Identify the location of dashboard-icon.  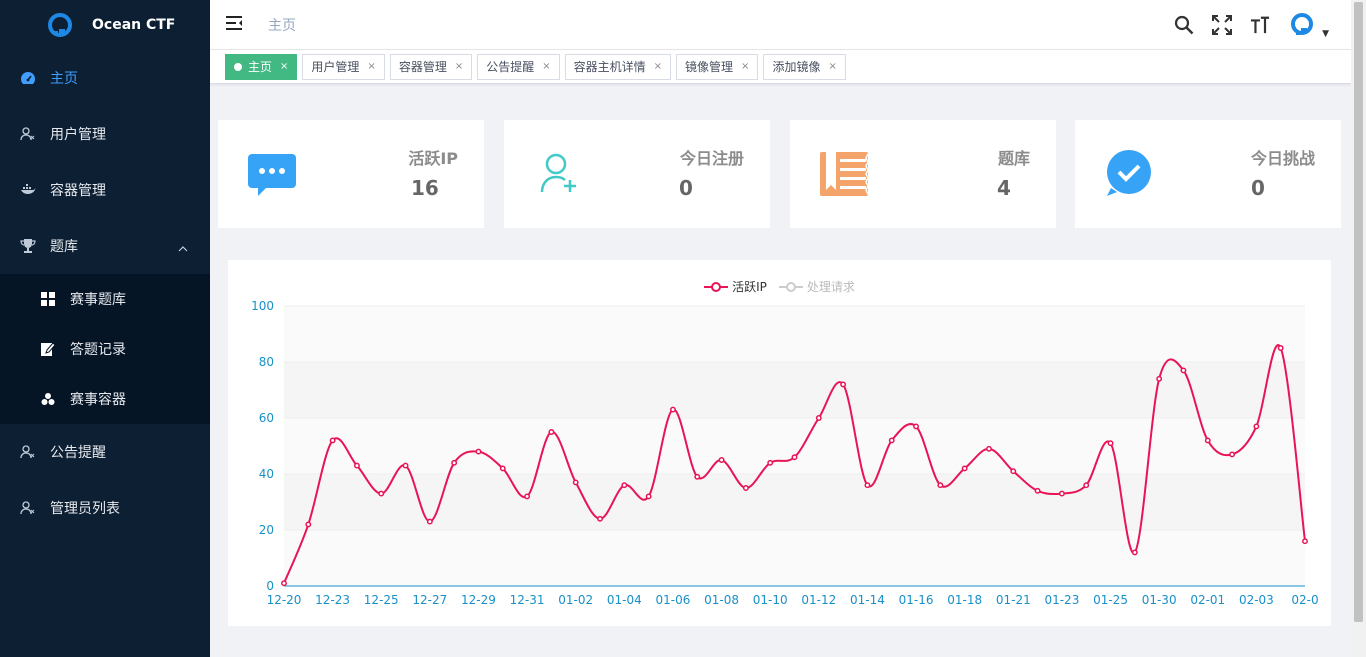
(28, 78).